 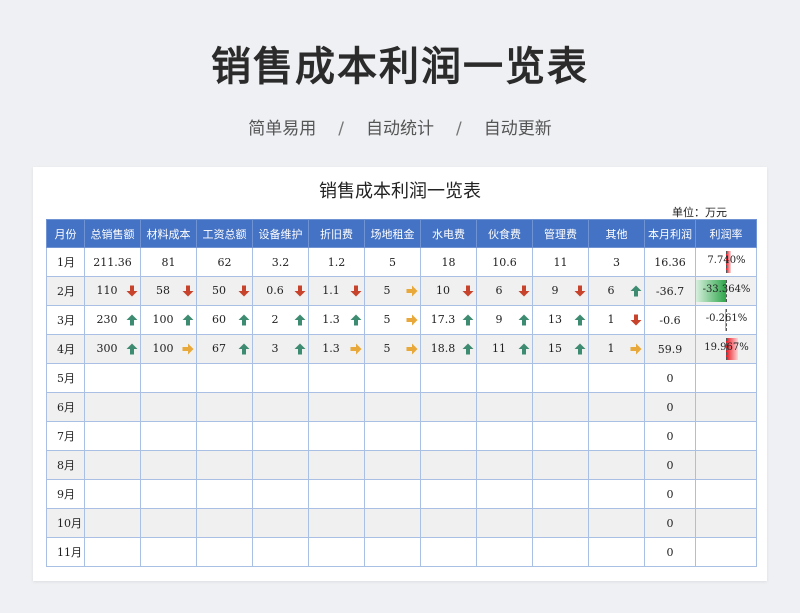 I want to click on month-cell: 1月, so click(x=65, y=262).